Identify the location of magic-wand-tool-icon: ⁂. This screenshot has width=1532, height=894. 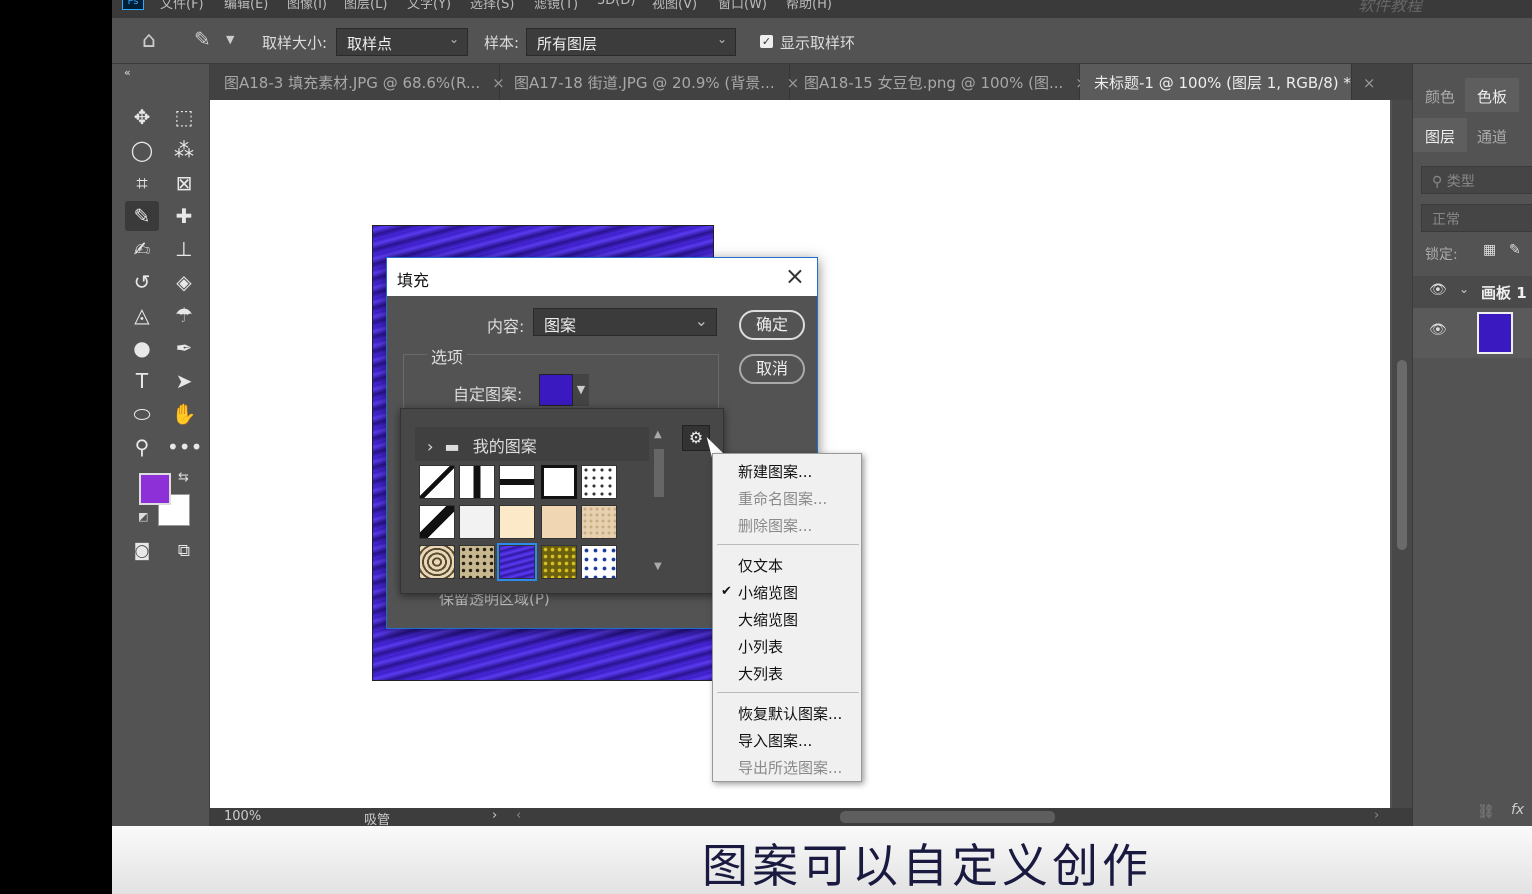
(184, 150).